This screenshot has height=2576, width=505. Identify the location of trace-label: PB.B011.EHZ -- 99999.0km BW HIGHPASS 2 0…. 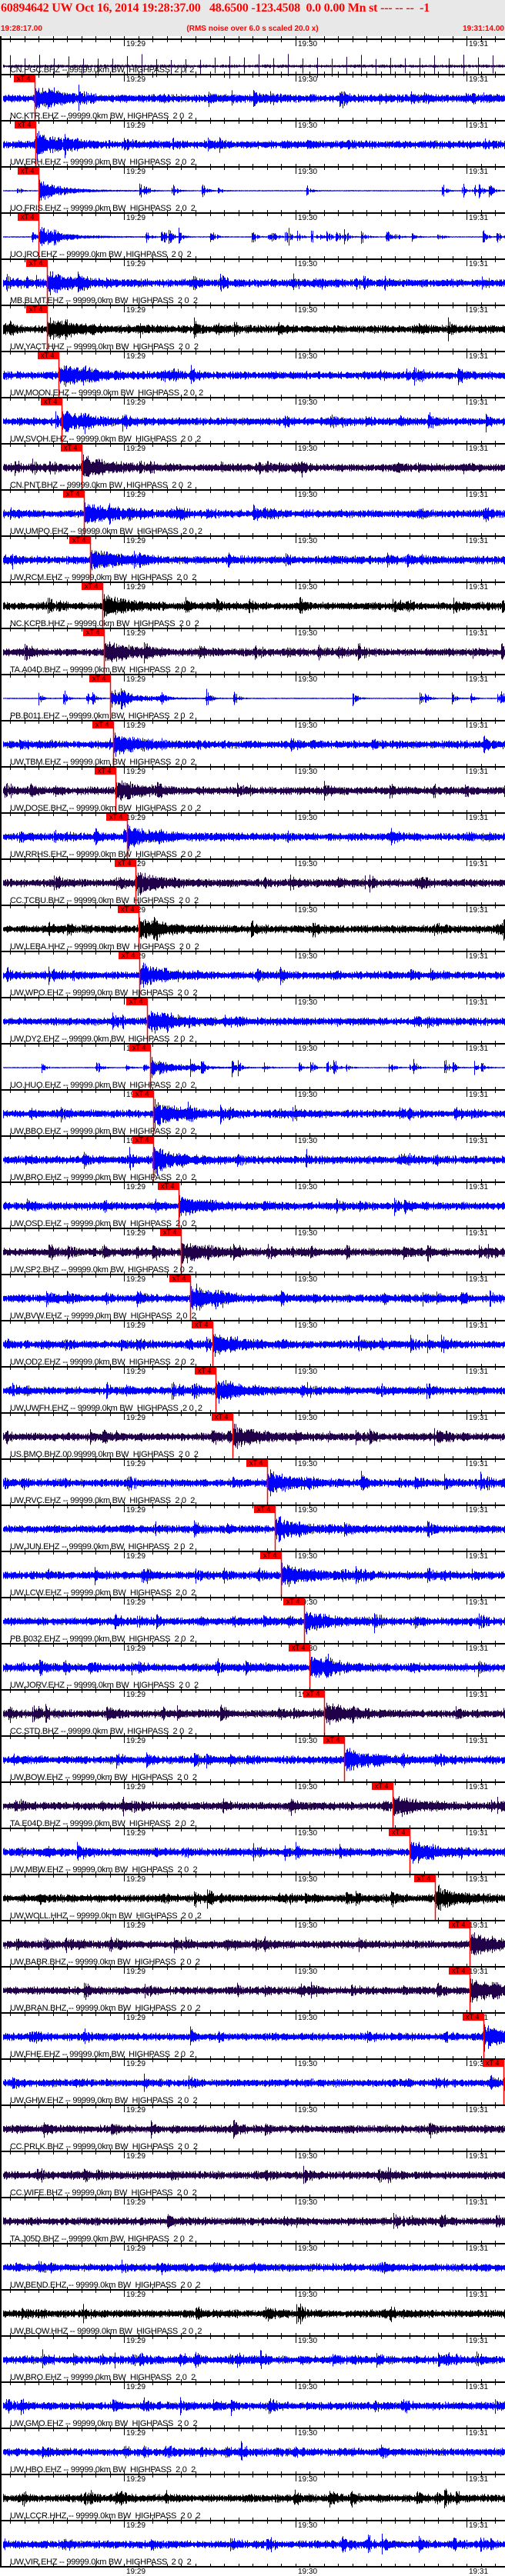
(102, 716).